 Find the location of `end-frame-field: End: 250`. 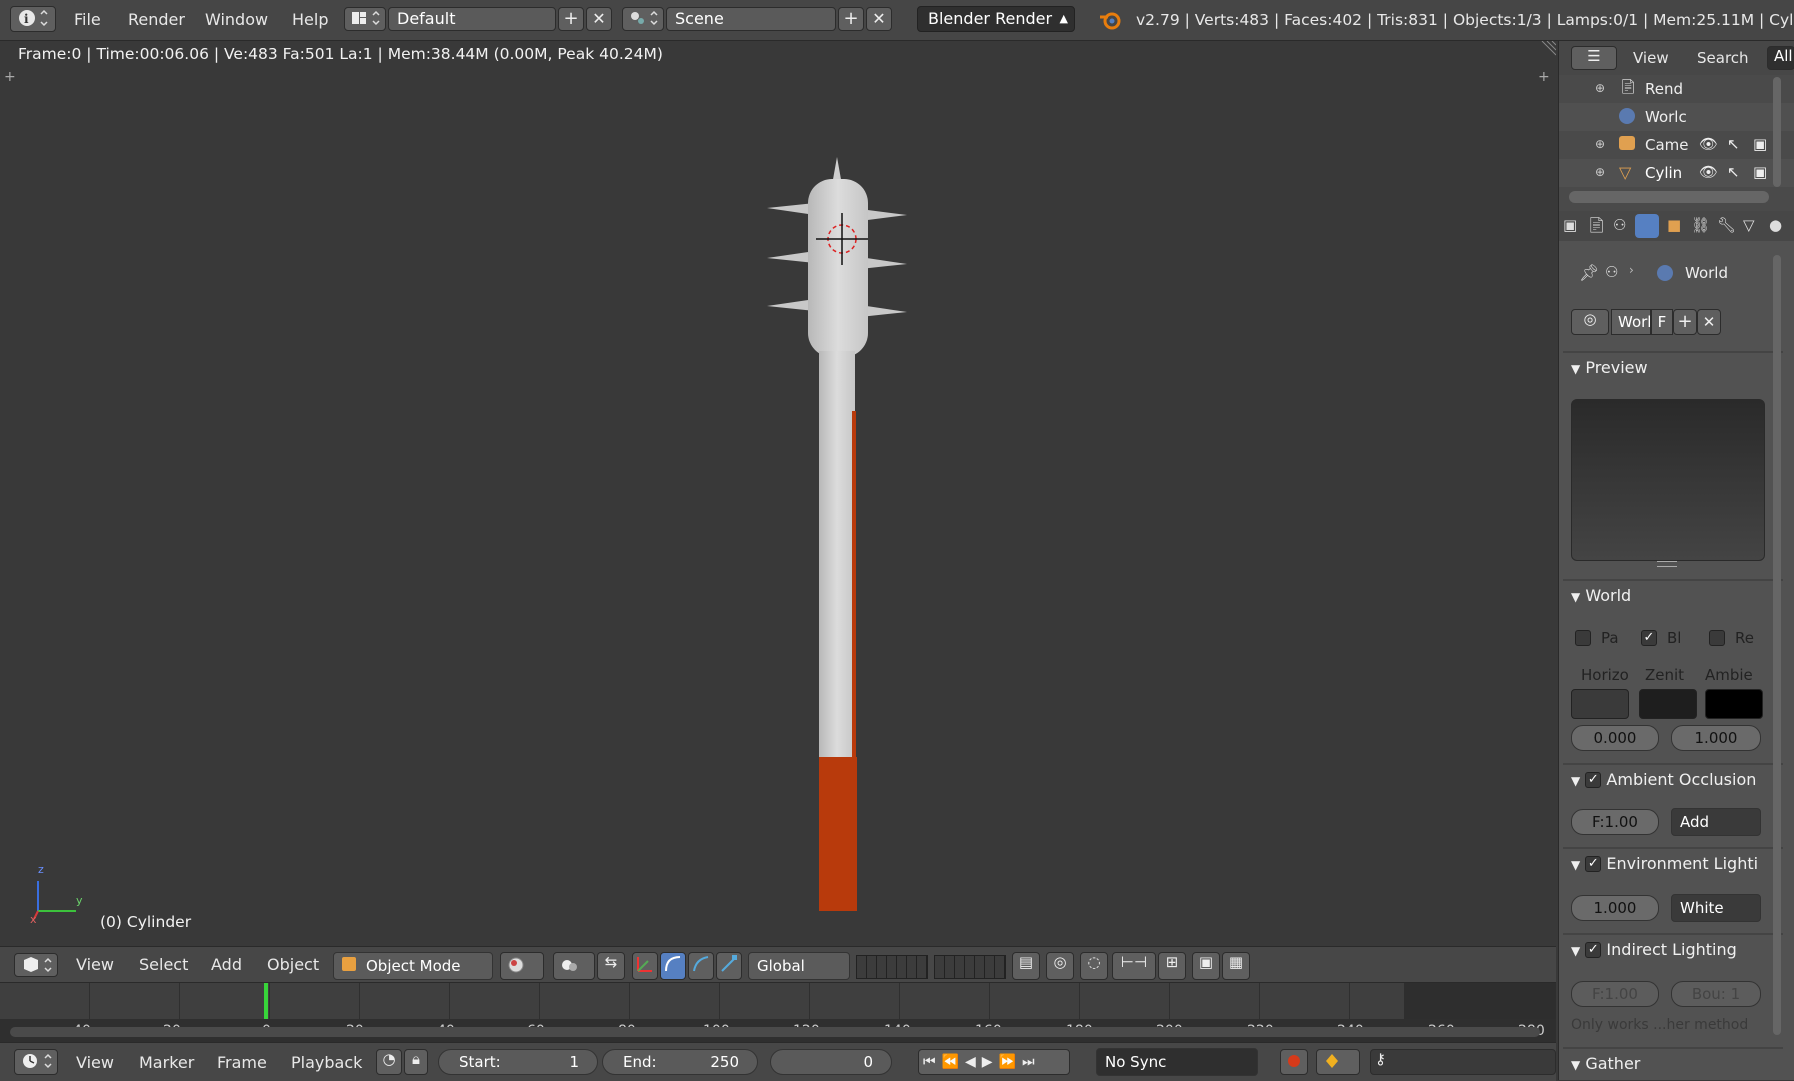

end-frame-field: End: 250 is located at coordinates (680, 1062).